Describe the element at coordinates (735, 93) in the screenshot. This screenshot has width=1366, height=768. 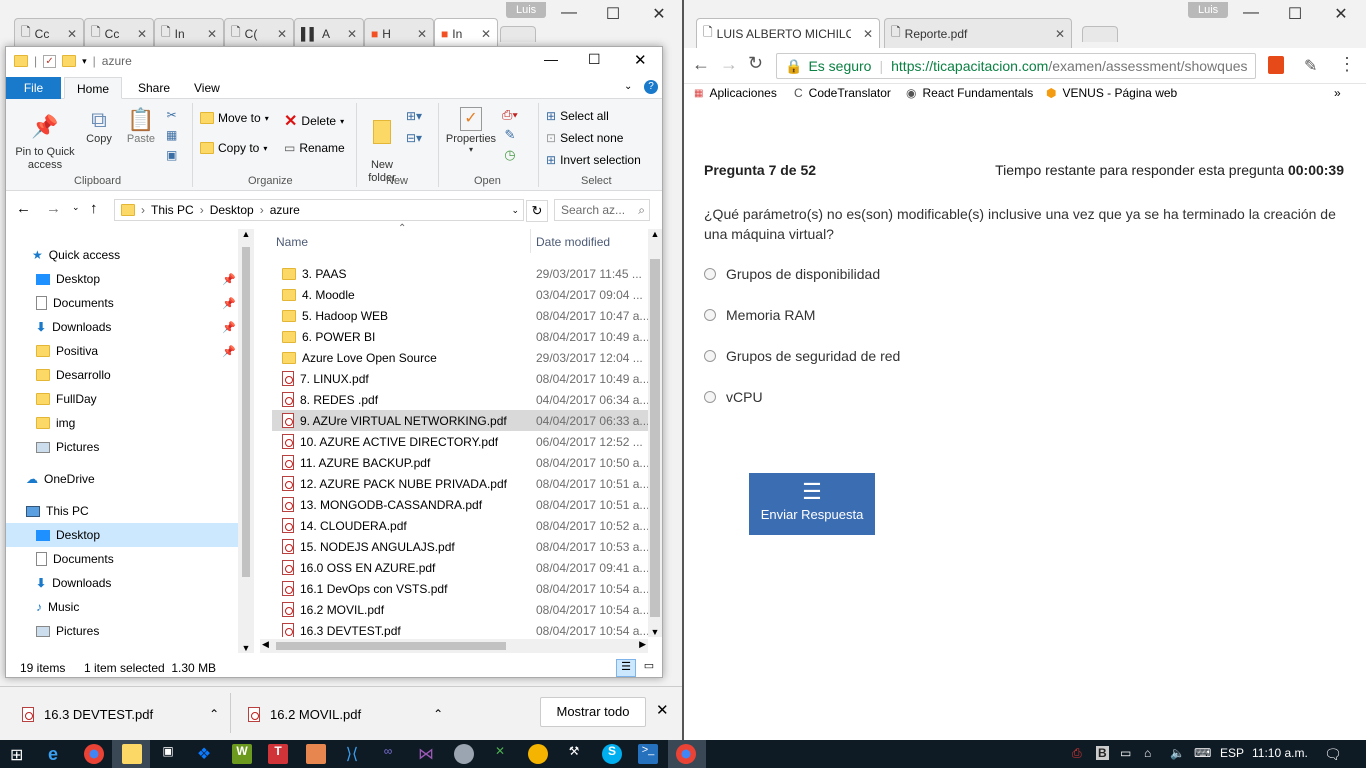
I see `bookmark-apps: ▦ Aplicaciones` at that location.